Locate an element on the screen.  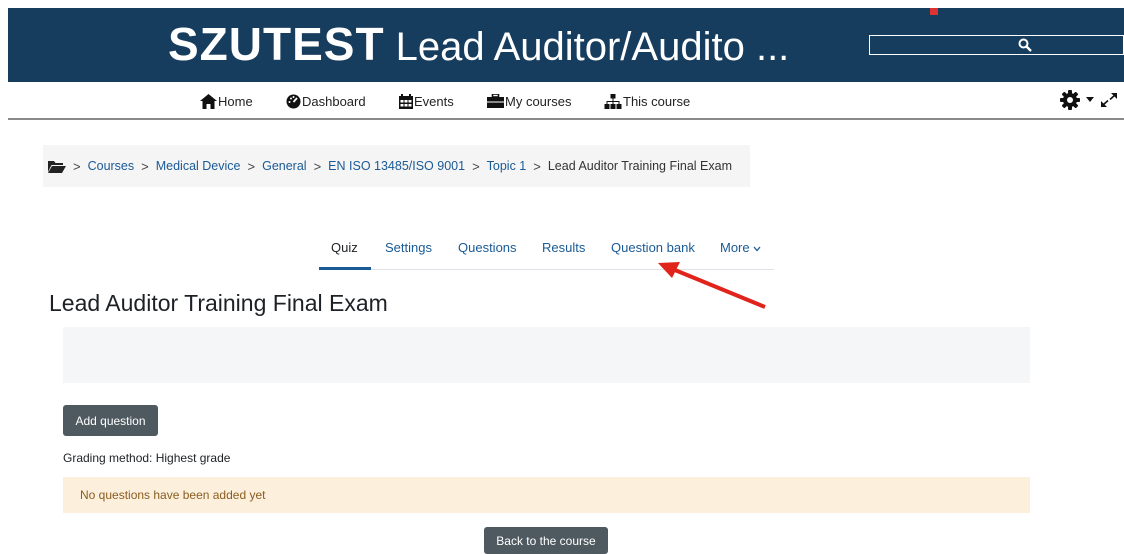
notification-badge is located at coordinates (934, 11).